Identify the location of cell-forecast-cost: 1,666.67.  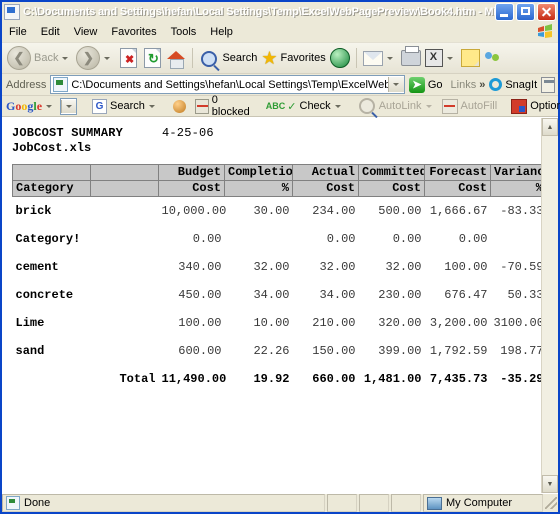
(458, 211).